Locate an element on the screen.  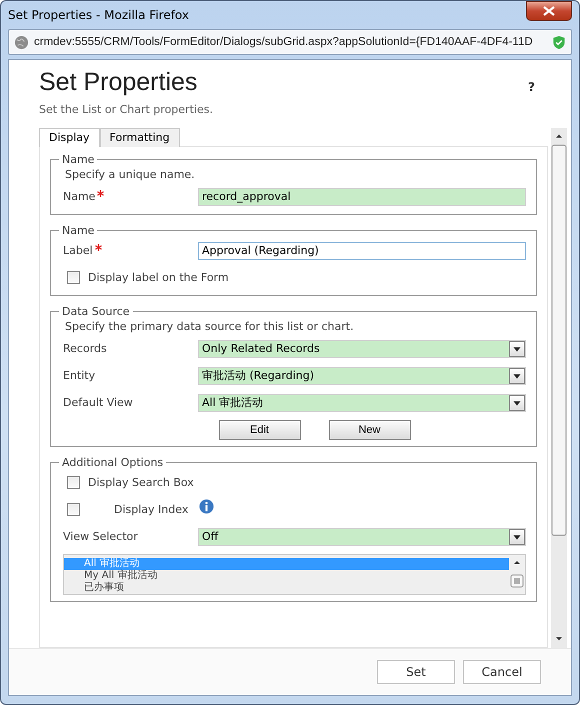
close-button is located at coordinates (549, 11).